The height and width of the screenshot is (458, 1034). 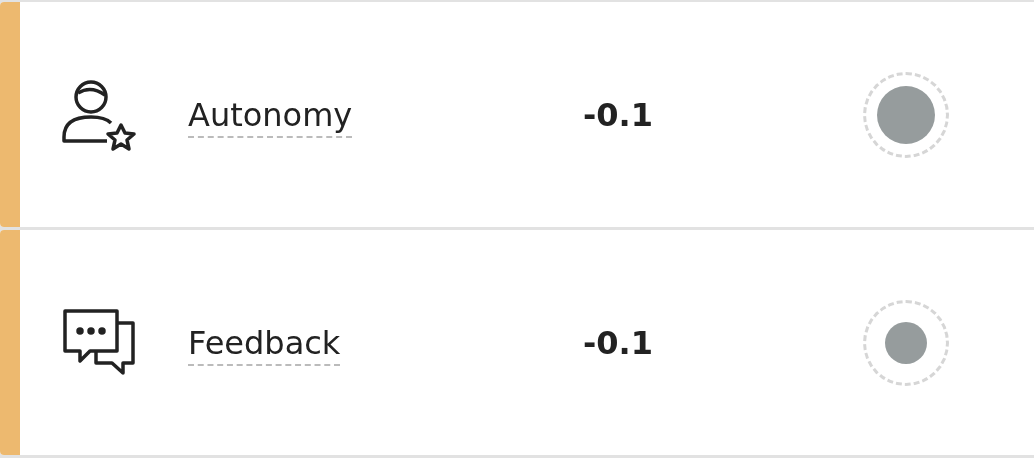 What do you see at coordinates (270, 116) in the screenshot?
I see `factor-label: Autonomy` at bounding box center [270, 116].